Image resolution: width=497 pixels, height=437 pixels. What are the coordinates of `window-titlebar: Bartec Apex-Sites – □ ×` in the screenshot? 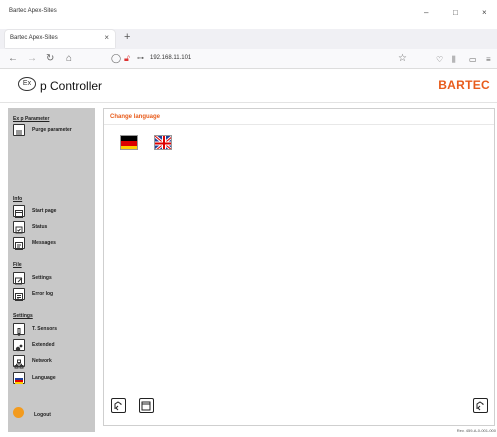 It's located at (248, 14).